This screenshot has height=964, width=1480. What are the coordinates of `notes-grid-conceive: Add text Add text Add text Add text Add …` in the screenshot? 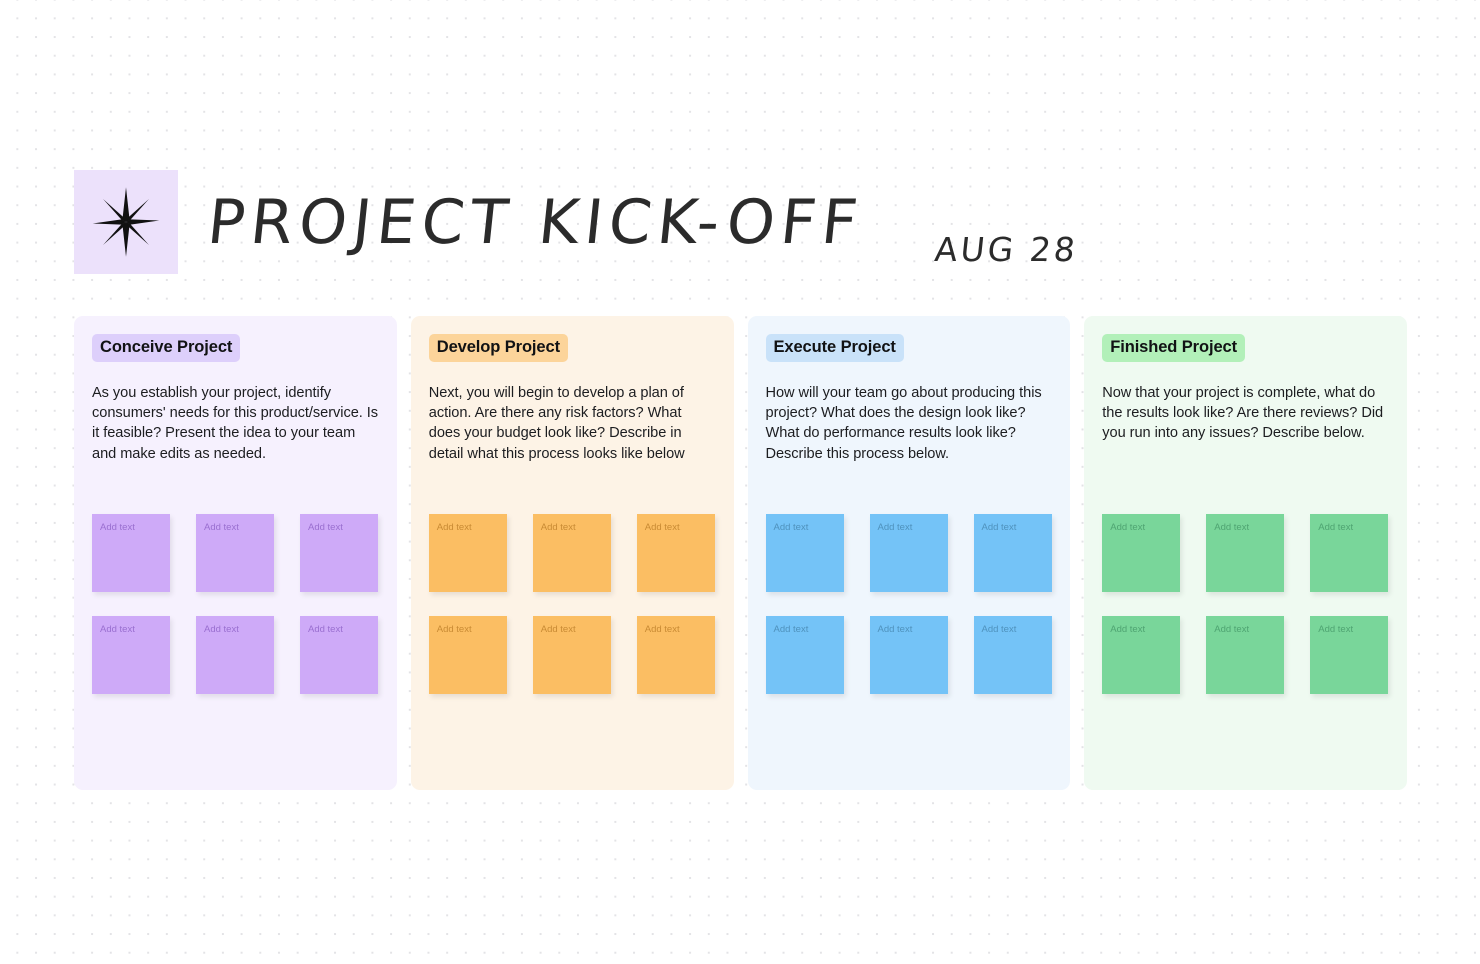 It's located at (235, 604).